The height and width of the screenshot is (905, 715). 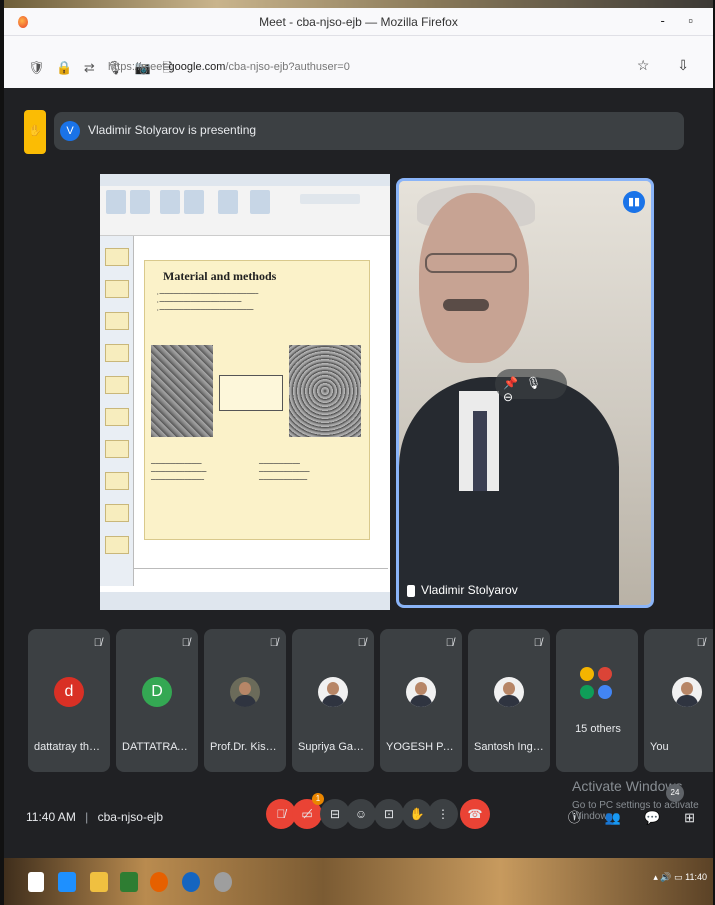 What do you see at coordinates (69, 692) in the screenshot?
I see `participant-avatar: d` at bounding box center [69, 692].